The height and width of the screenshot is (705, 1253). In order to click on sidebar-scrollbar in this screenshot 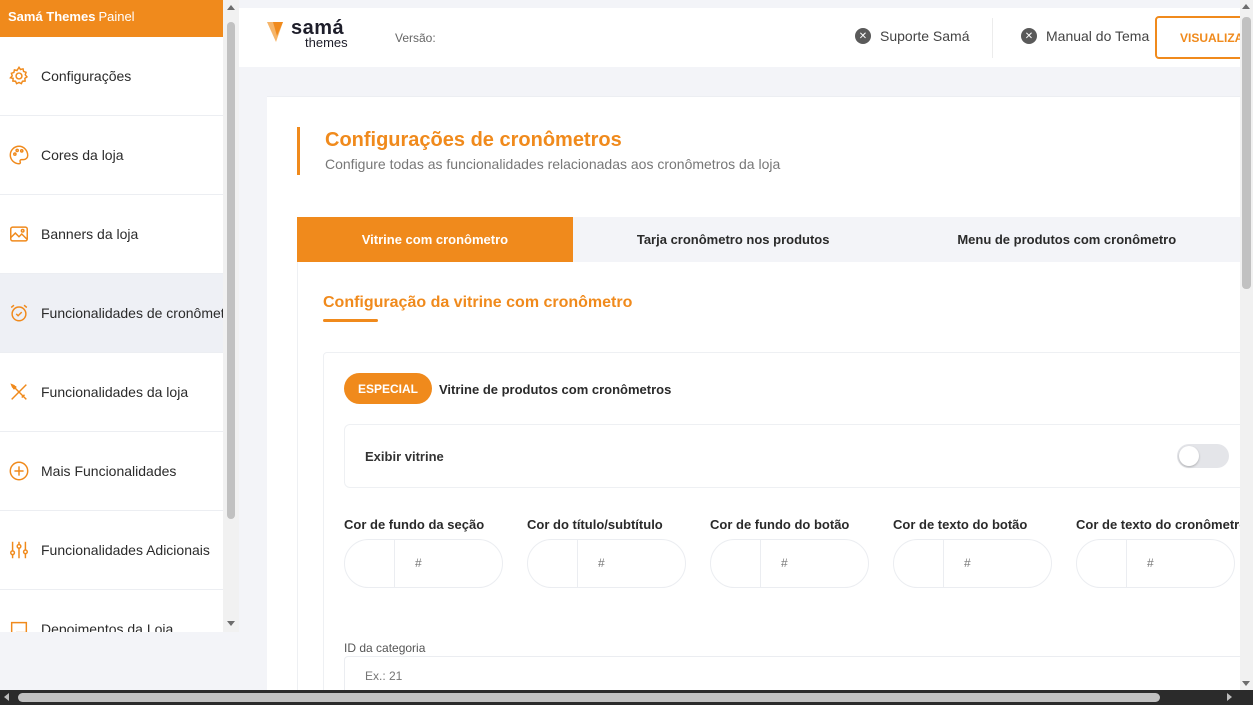, I will do `click(231, 316)`.